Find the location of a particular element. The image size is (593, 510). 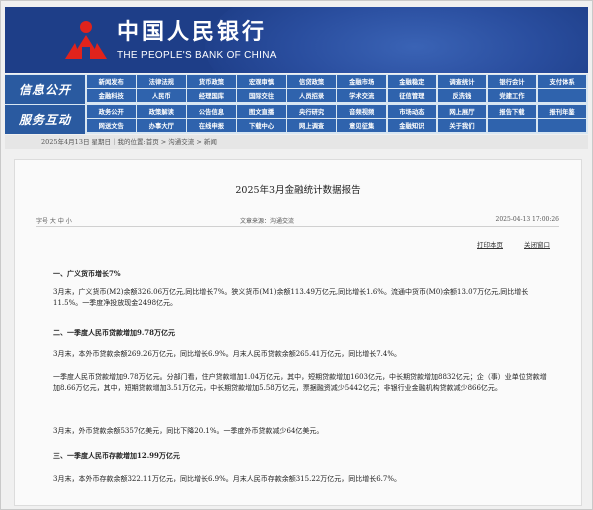

font-size-selector: 字号 大 中 小 is located at coordinates (54, 220).